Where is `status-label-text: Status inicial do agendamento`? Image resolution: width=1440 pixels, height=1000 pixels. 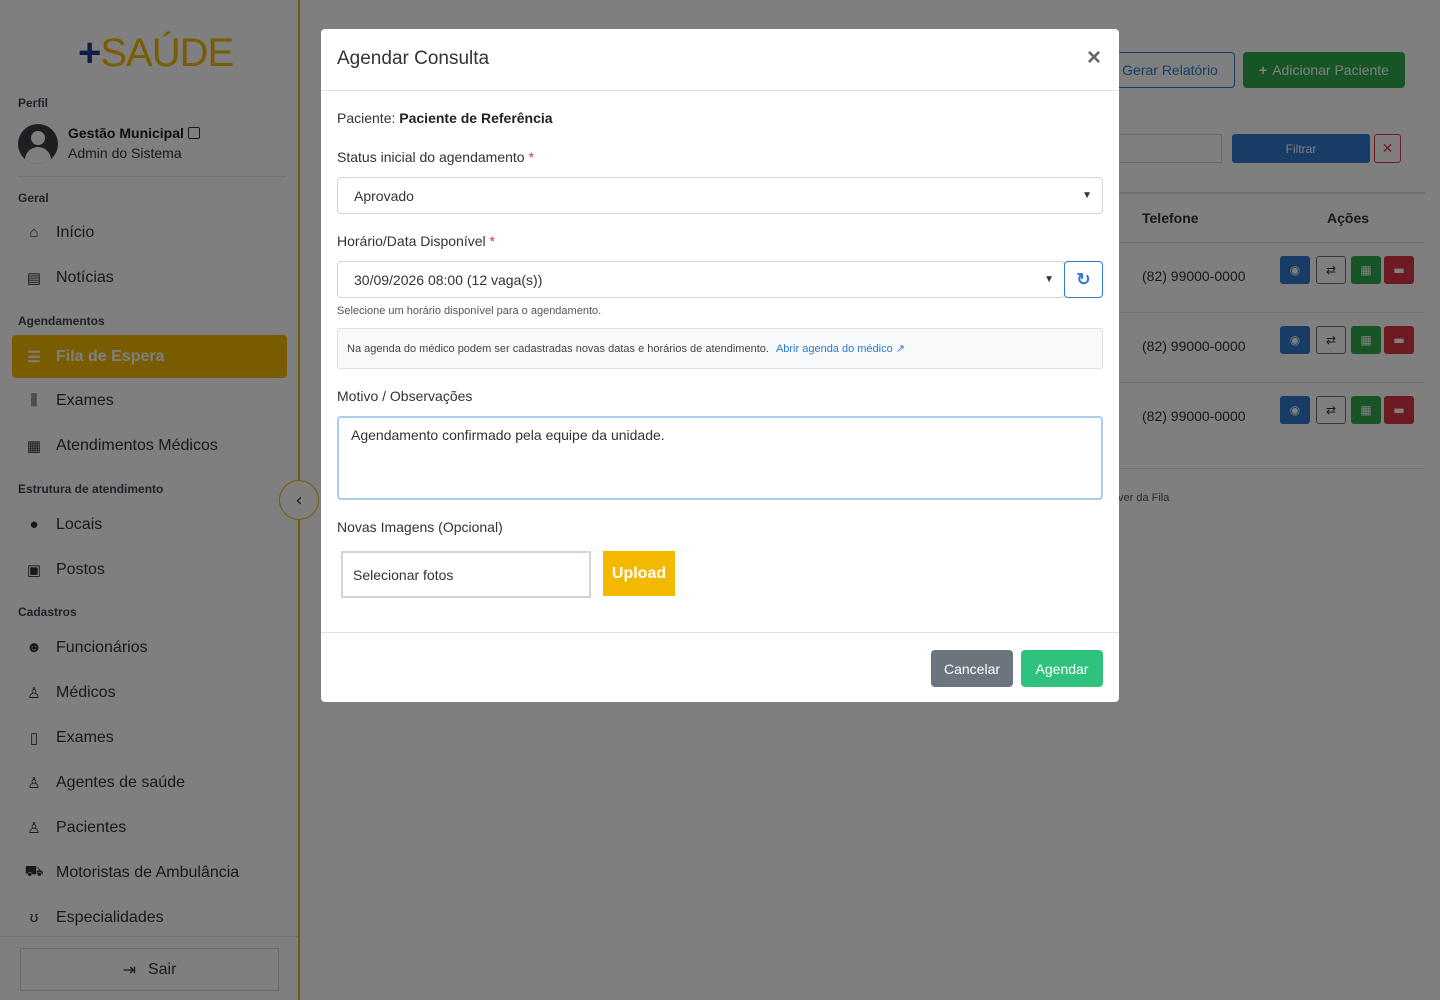 status-label-text: Status inicial do agendamento is located at coordinates (431, 157).